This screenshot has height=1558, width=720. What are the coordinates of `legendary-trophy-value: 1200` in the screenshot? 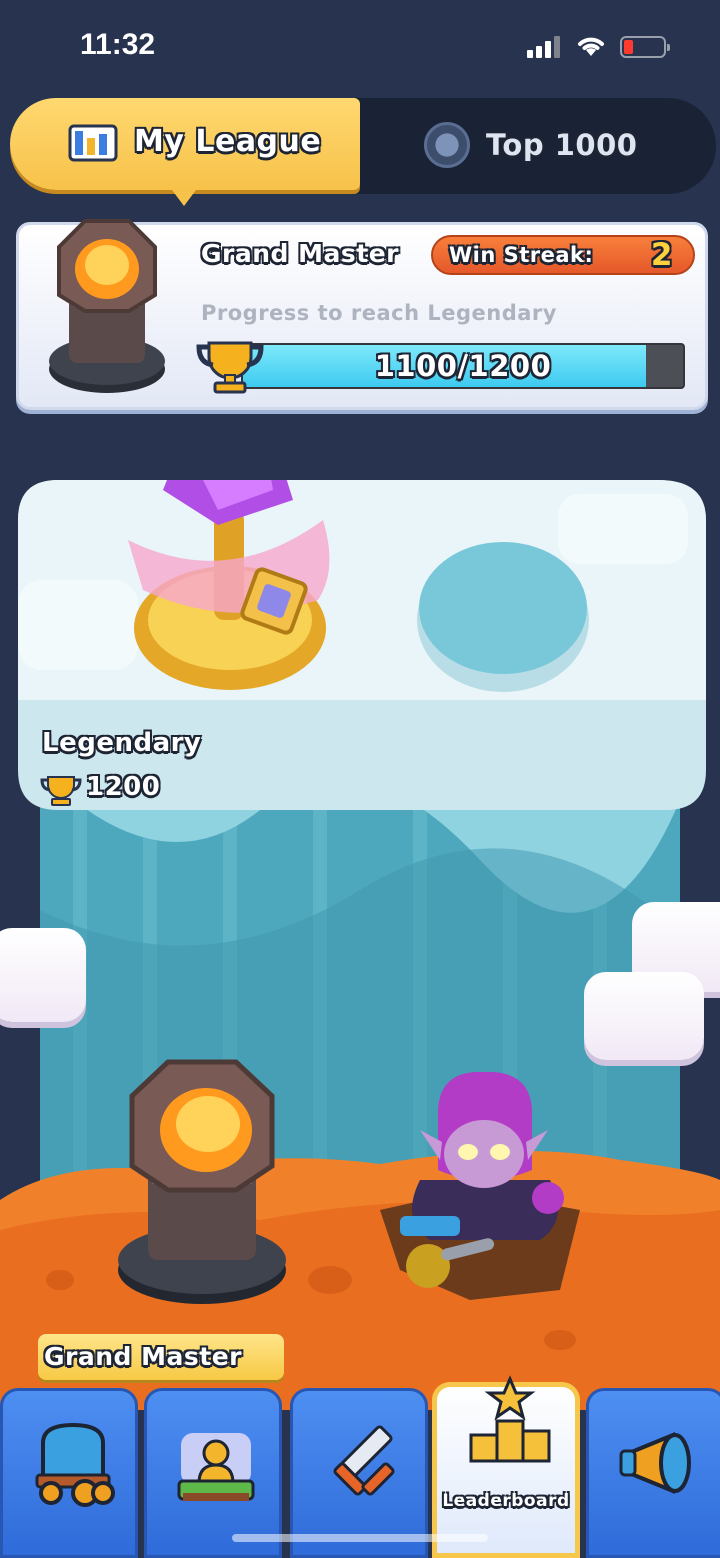 It's located at (123, 787).